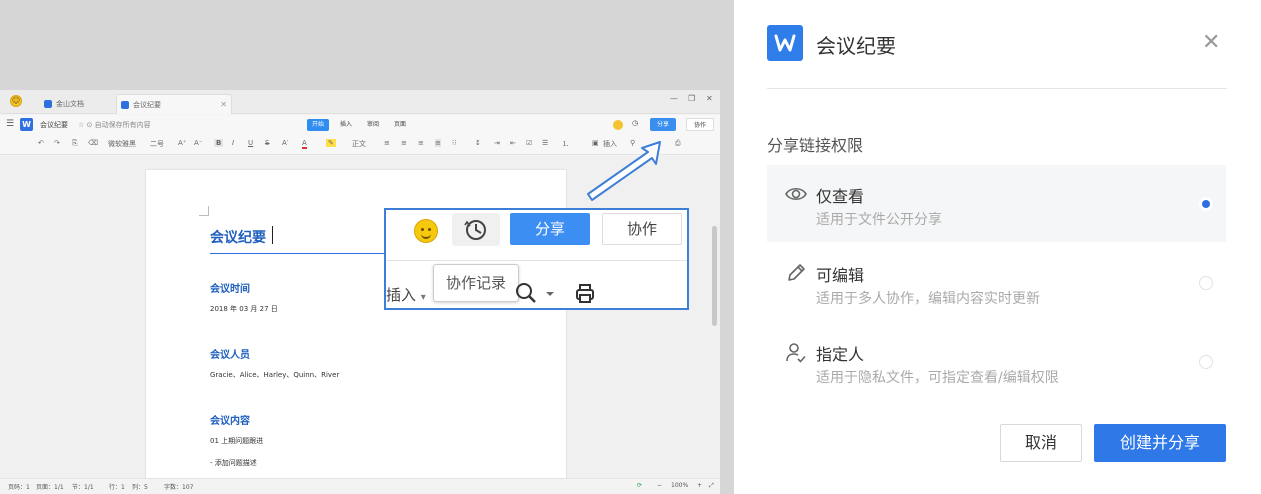 The width and height of the screenshot is (1261, 494). What do you see at coordinates (928, 299) in the screenshot?
I see `option-desc: 适用于多人协作，编辑内容实时更新` at bounding box center [928, 299].